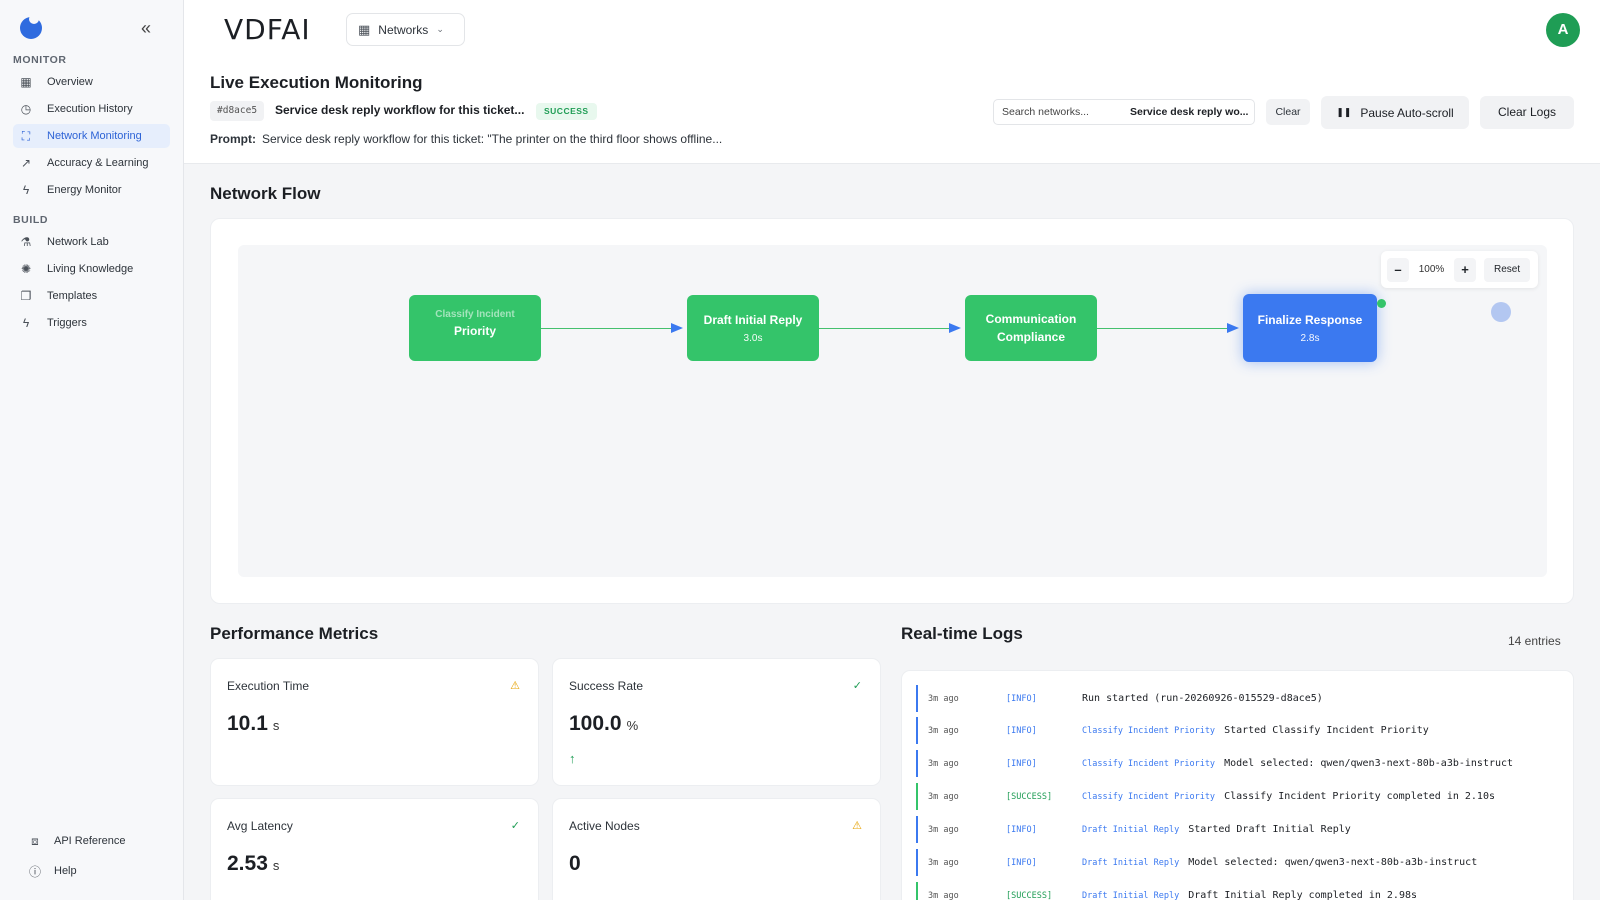 This screenshot has width=1600, height=900. I want to click on log-node: Draft Initial Reply, so click(1131, 829).